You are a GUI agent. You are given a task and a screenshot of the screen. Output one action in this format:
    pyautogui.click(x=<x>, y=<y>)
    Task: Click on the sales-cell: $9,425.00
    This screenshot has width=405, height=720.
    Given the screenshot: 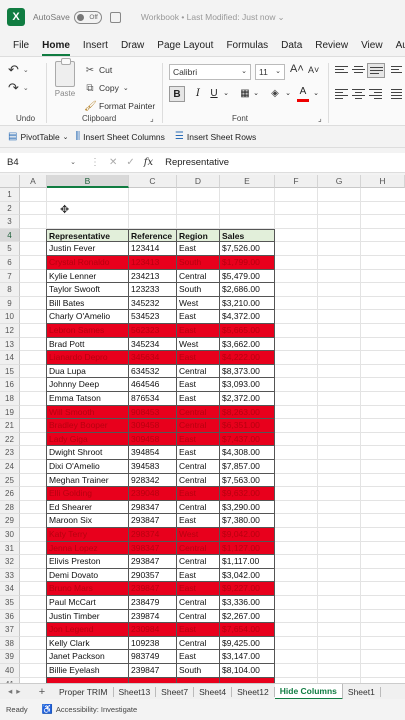 What is the action you would take?
    pyautogui.click(x=247, y=643)
    